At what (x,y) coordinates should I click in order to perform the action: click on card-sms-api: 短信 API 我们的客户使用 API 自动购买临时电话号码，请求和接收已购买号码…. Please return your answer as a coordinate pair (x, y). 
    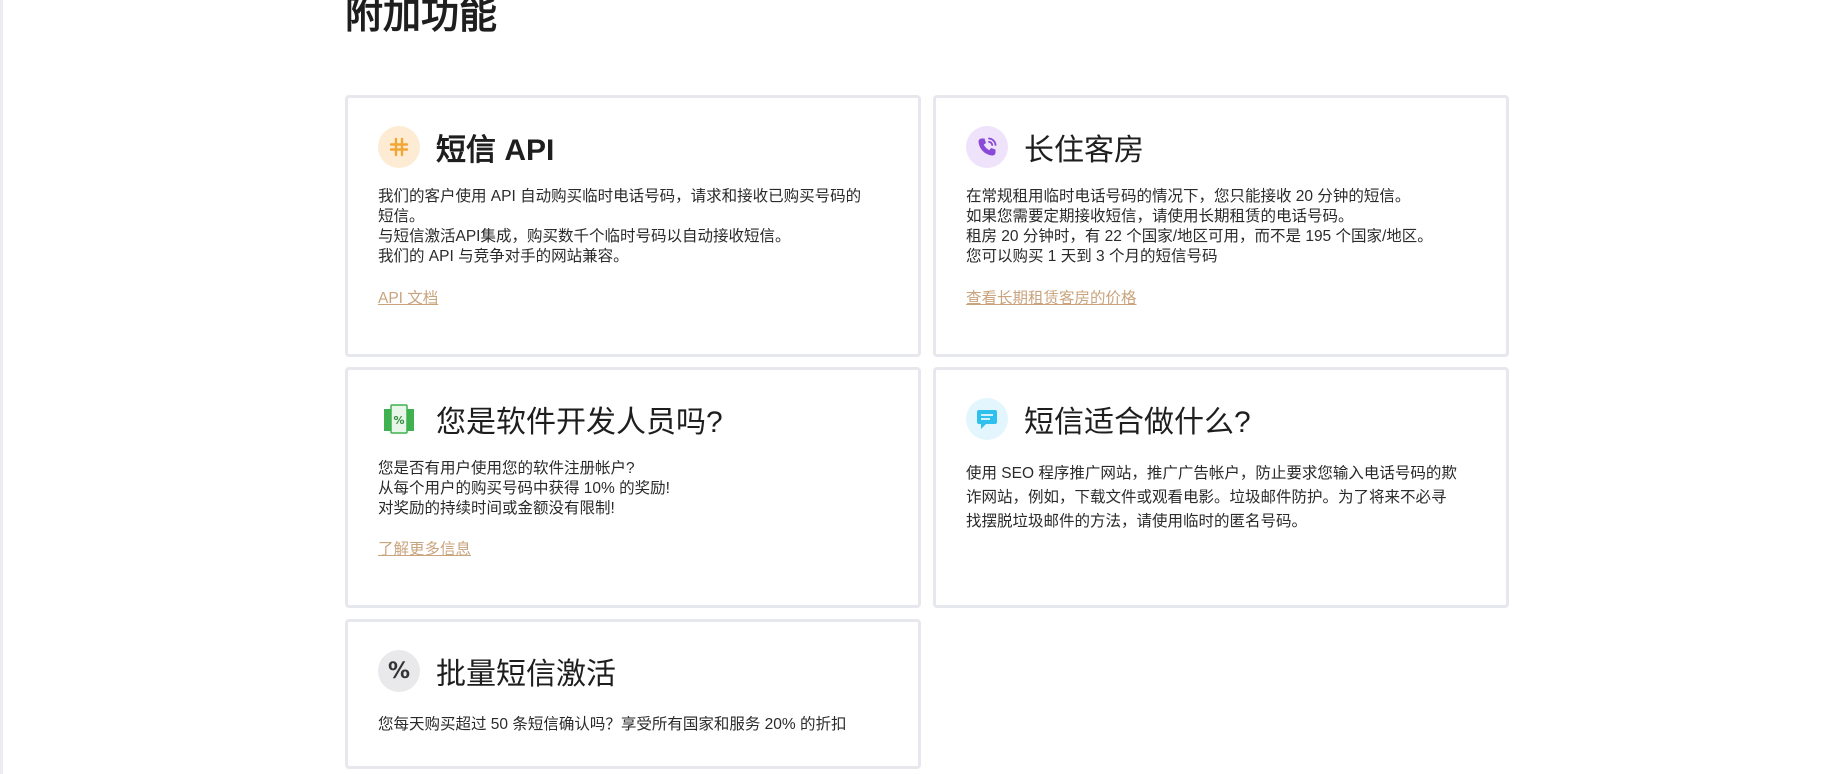
    Looking at the image, I should click on (633, 226).